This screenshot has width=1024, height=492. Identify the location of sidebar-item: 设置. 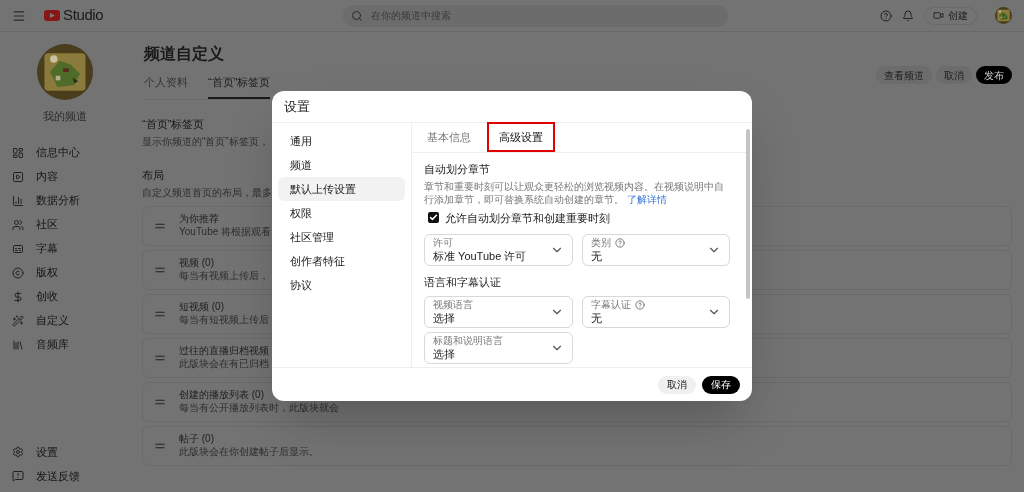
(65, 452).